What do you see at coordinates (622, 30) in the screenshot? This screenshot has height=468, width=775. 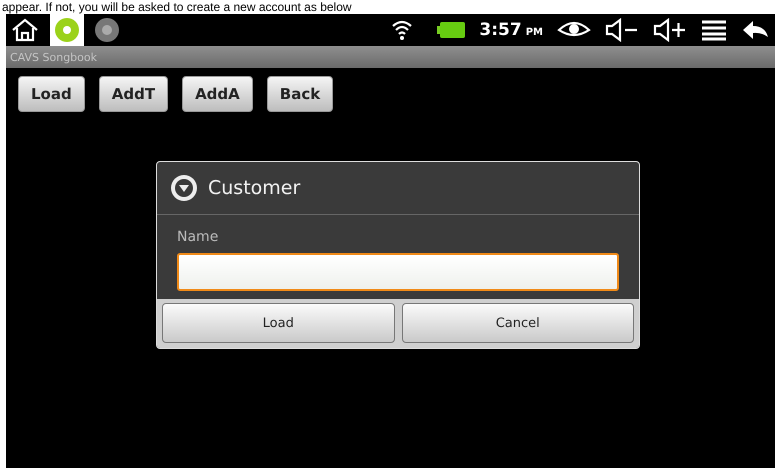 I see `volume-down-icon` at bounding box center [622, 30].